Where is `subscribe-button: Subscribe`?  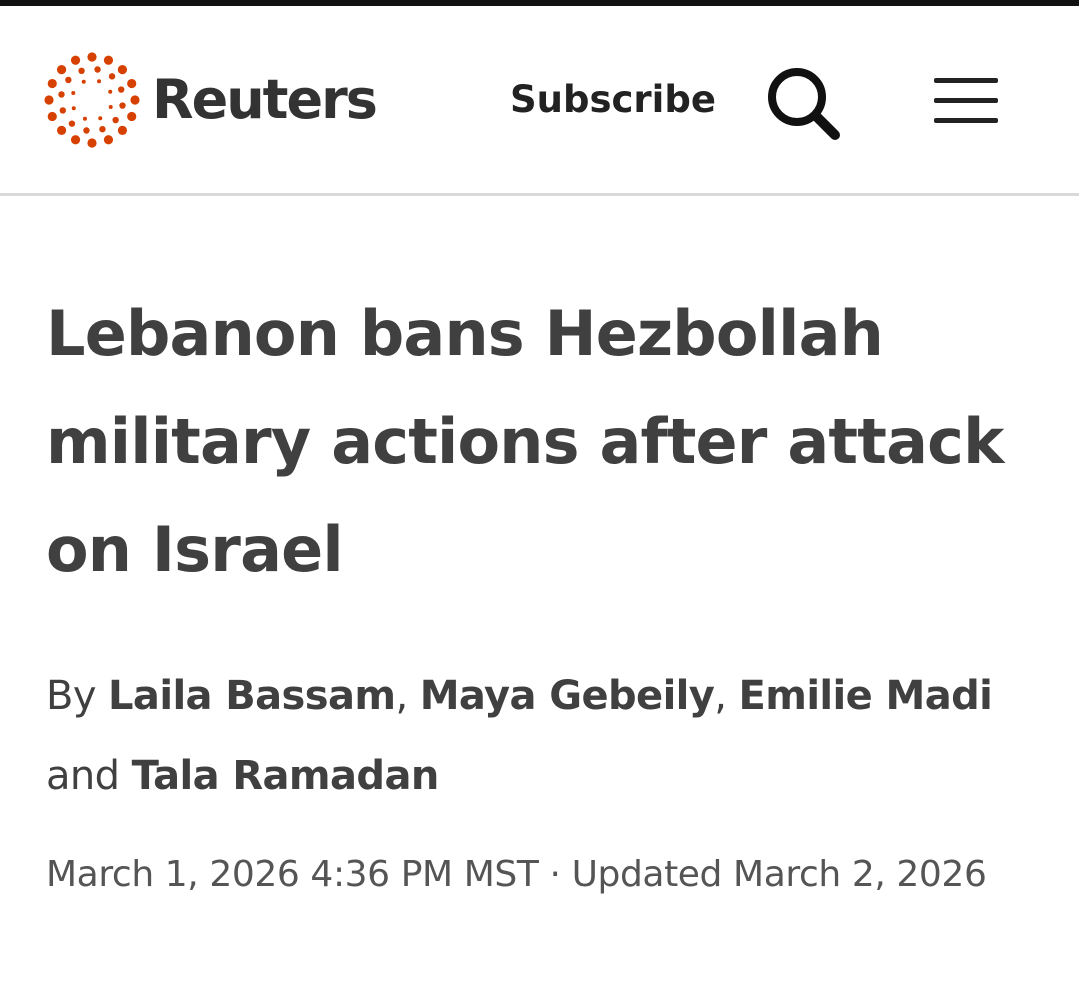
subscribe-button: Subscribe is located at coordinates (613, 100).